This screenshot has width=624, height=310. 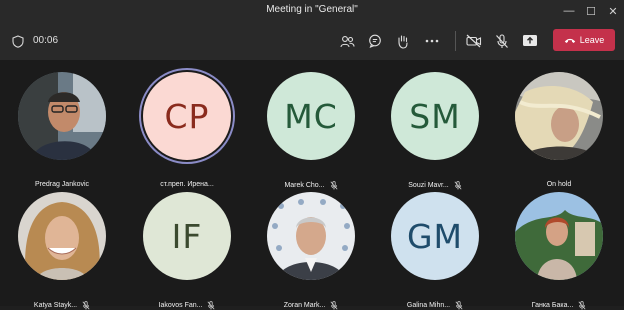 I want to click on raise-hand-icon, so click(x=403, y=41).